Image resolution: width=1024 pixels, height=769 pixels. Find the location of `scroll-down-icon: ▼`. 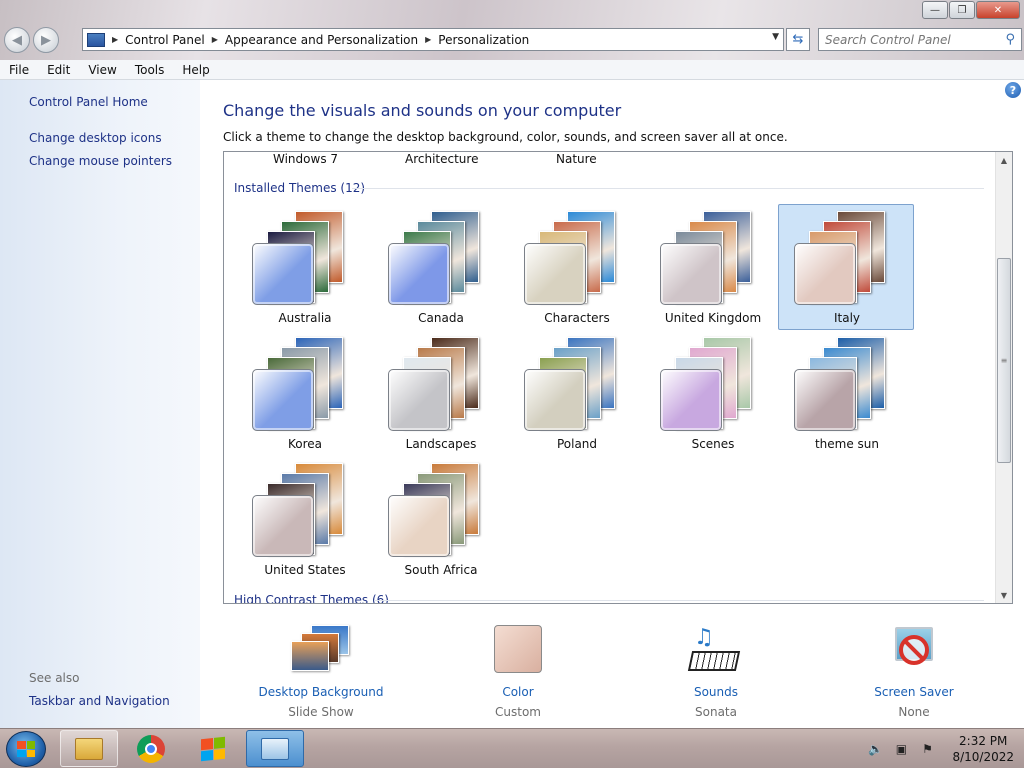

scroll-down-icon: ▼ is located at coordinates (1004, 595).